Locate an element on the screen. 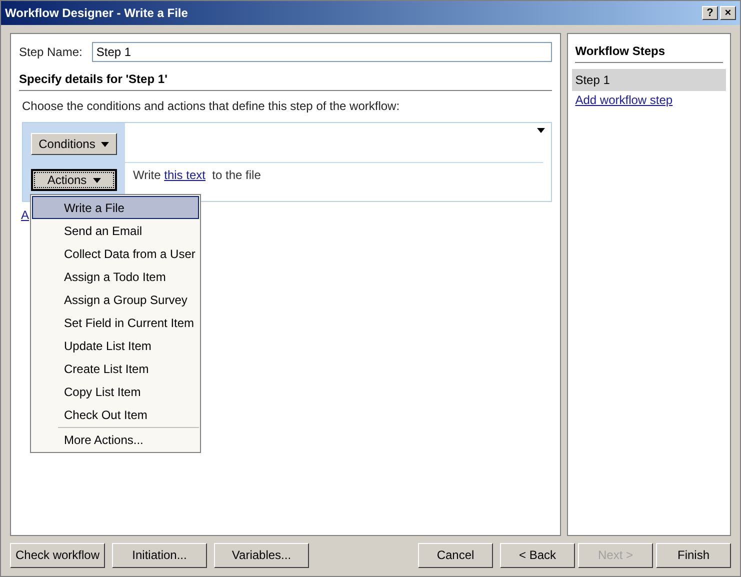 This screenshot has width=741, height=577. menu-item: Set Field in Current Item is located at coordinates (115, 322).